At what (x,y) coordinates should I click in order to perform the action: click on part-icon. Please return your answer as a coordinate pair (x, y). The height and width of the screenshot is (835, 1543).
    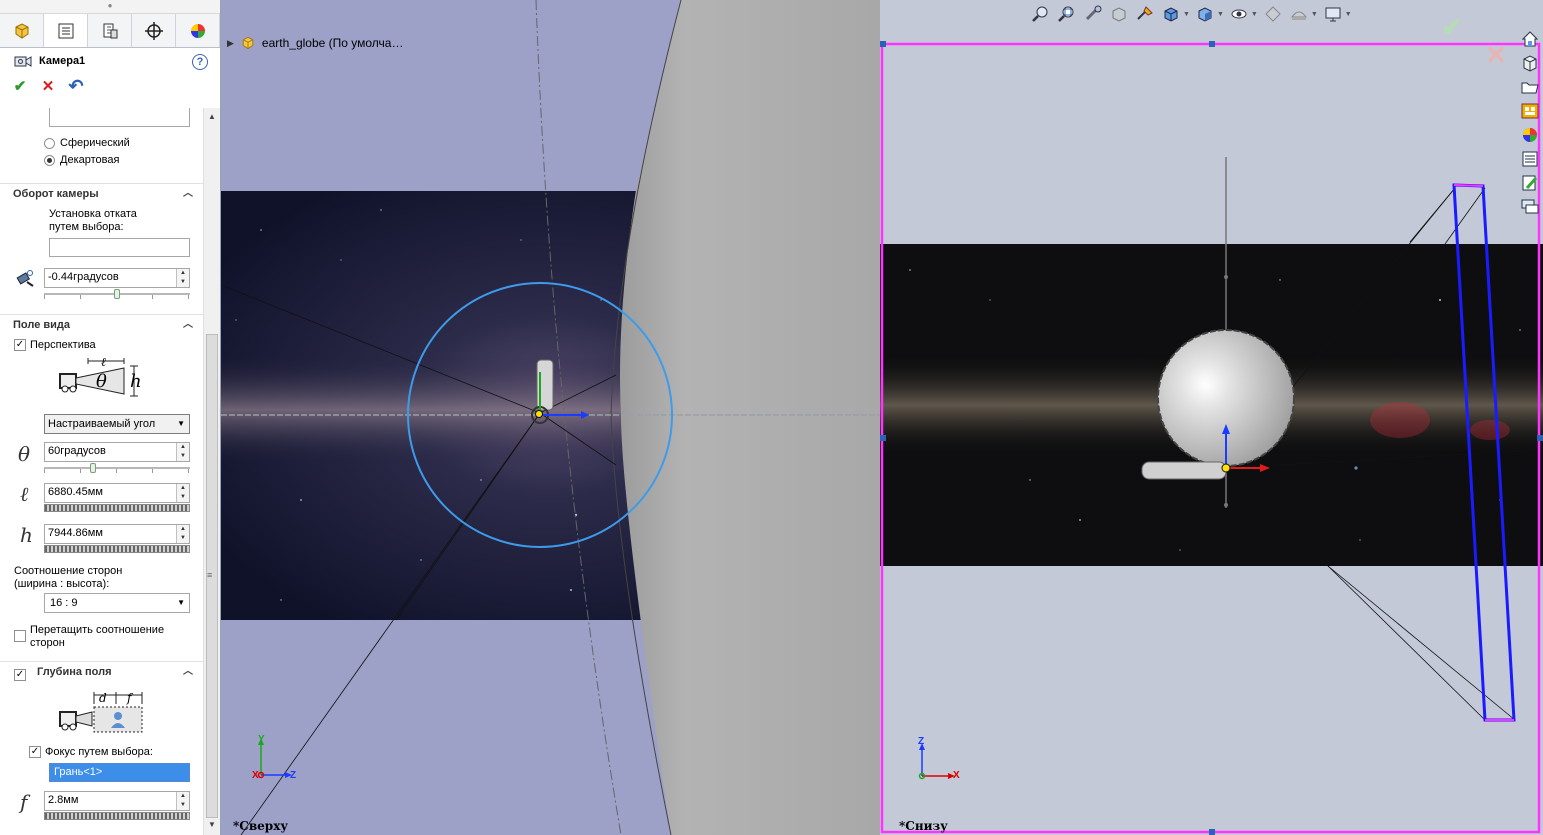
    Looking at the image, I should click on (21, 30).